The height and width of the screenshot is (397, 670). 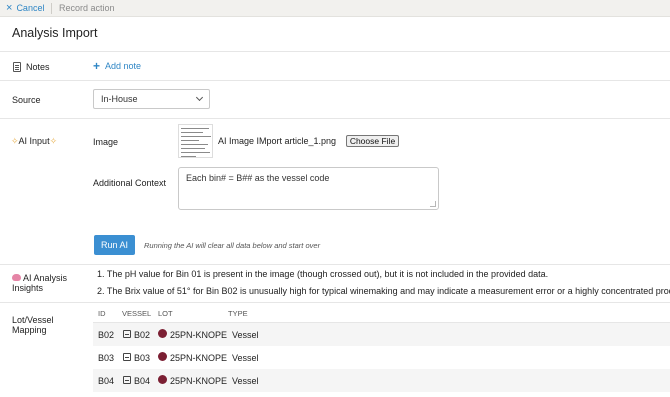 What do you see at coordinates (9, 7) in the screenshot?
I see `close-icon: ×` at bounding box center [9, 7].